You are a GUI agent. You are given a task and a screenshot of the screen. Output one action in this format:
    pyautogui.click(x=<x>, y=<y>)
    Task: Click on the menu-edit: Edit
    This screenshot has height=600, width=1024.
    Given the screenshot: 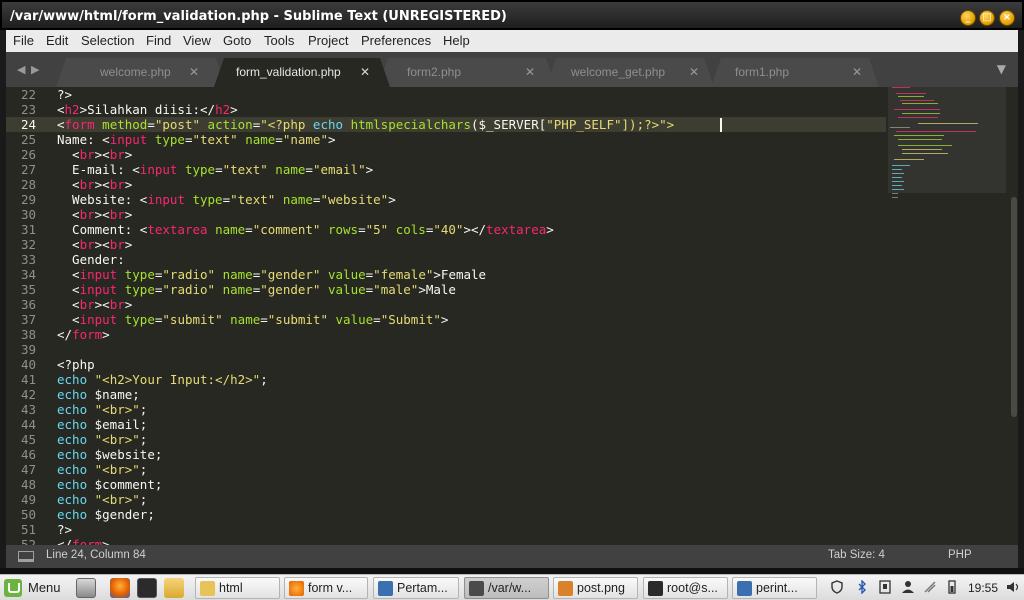 What is the action you would take?
    pyautogui.click(x=57, y=40)
    